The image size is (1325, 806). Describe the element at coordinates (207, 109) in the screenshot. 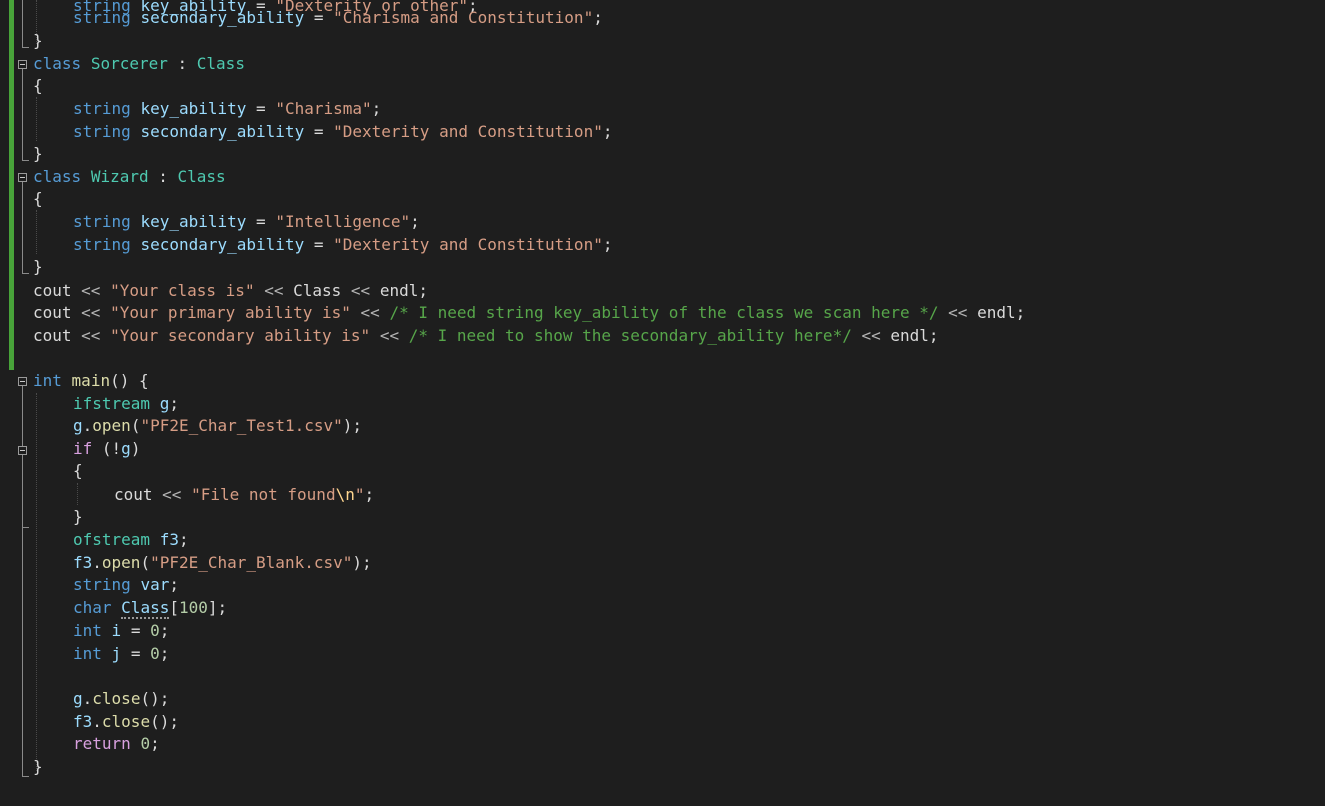

I see `code-line: string key_ability = "Charisma";` at that location.